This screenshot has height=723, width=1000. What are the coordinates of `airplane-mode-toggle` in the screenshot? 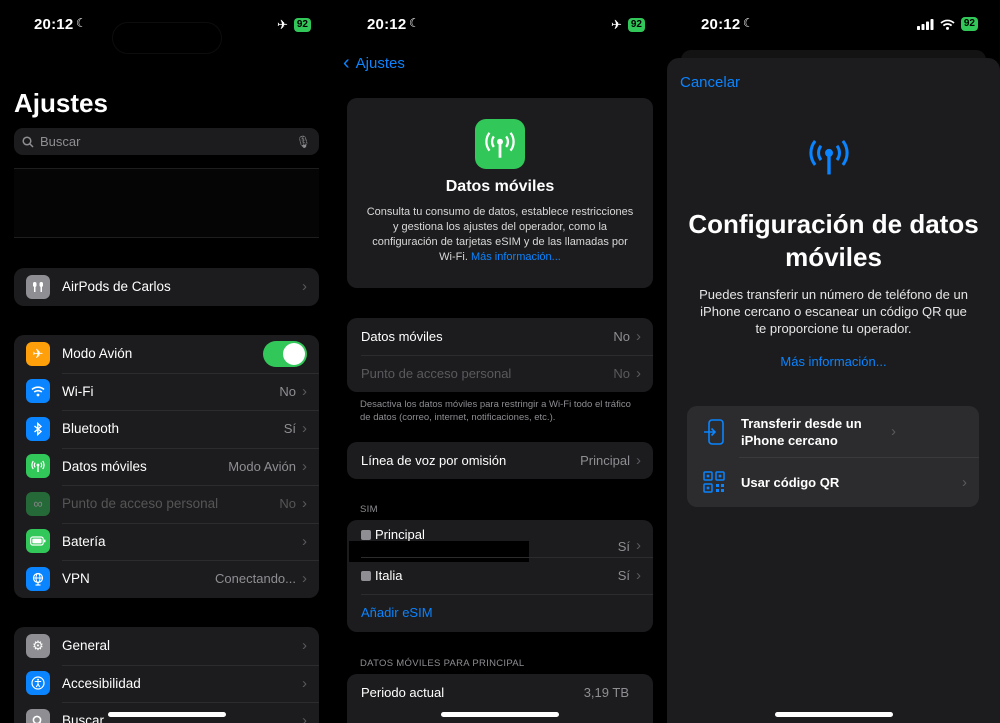 It's located at (285, 353).